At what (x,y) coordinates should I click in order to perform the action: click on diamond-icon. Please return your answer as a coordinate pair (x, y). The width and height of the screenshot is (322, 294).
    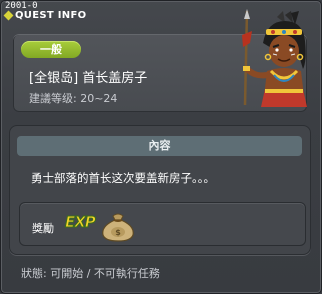
    Looking at the image, I should click on (8, 15).